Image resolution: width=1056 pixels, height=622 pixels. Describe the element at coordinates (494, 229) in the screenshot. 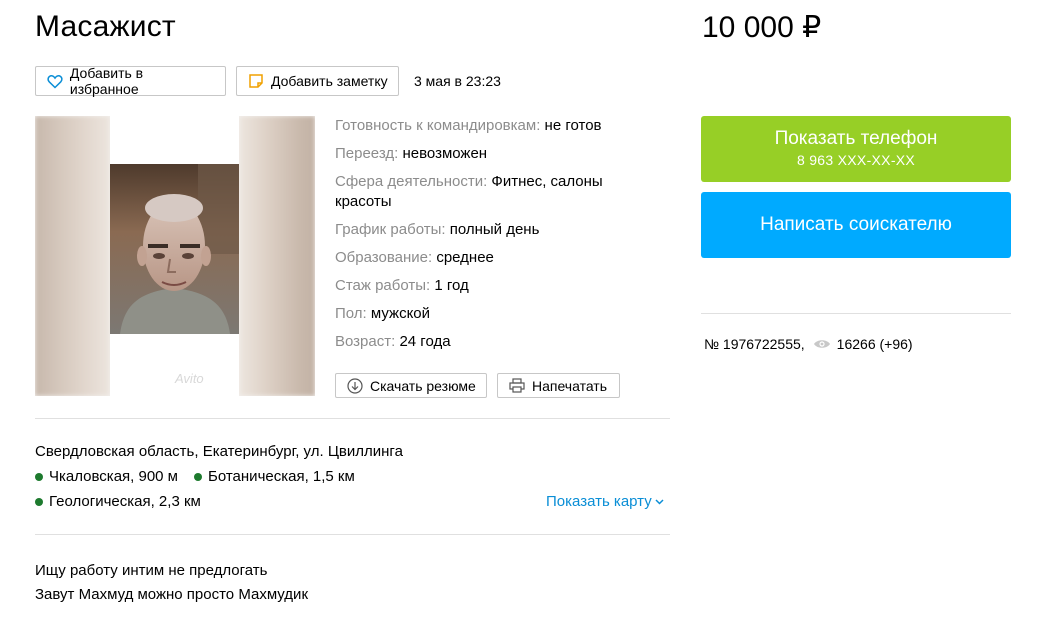

I see `spec-value: полный день` at that location.